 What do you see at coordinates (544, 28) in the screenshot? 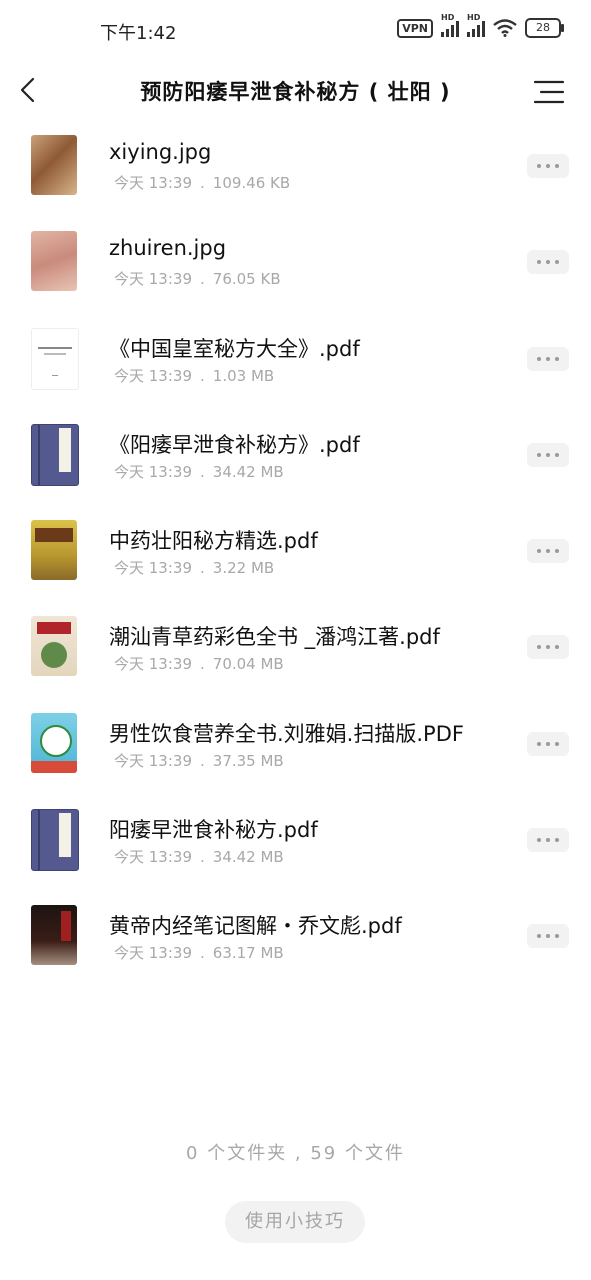
I see `battery-indicator: 28` at bounding box center [544, 28].